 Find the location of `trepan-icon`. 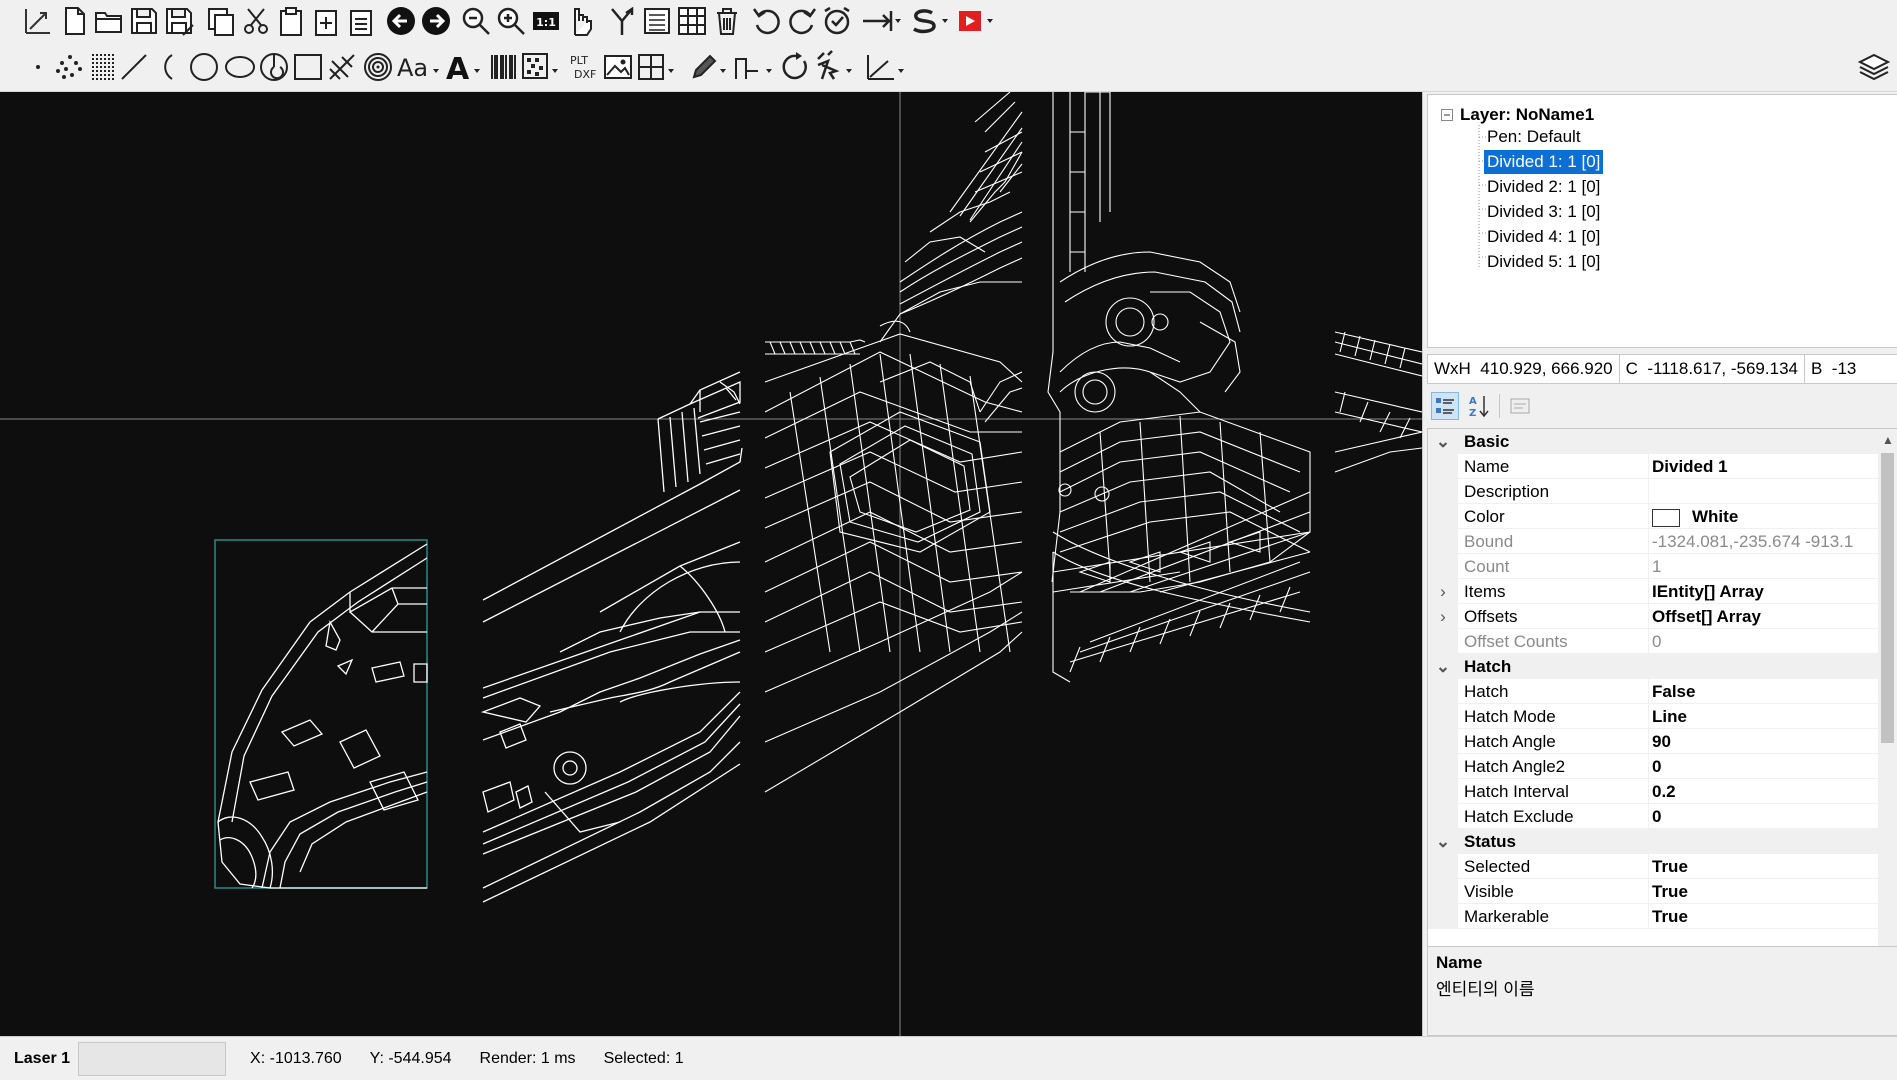

trepan-icon is located at coordinates (342, 67).